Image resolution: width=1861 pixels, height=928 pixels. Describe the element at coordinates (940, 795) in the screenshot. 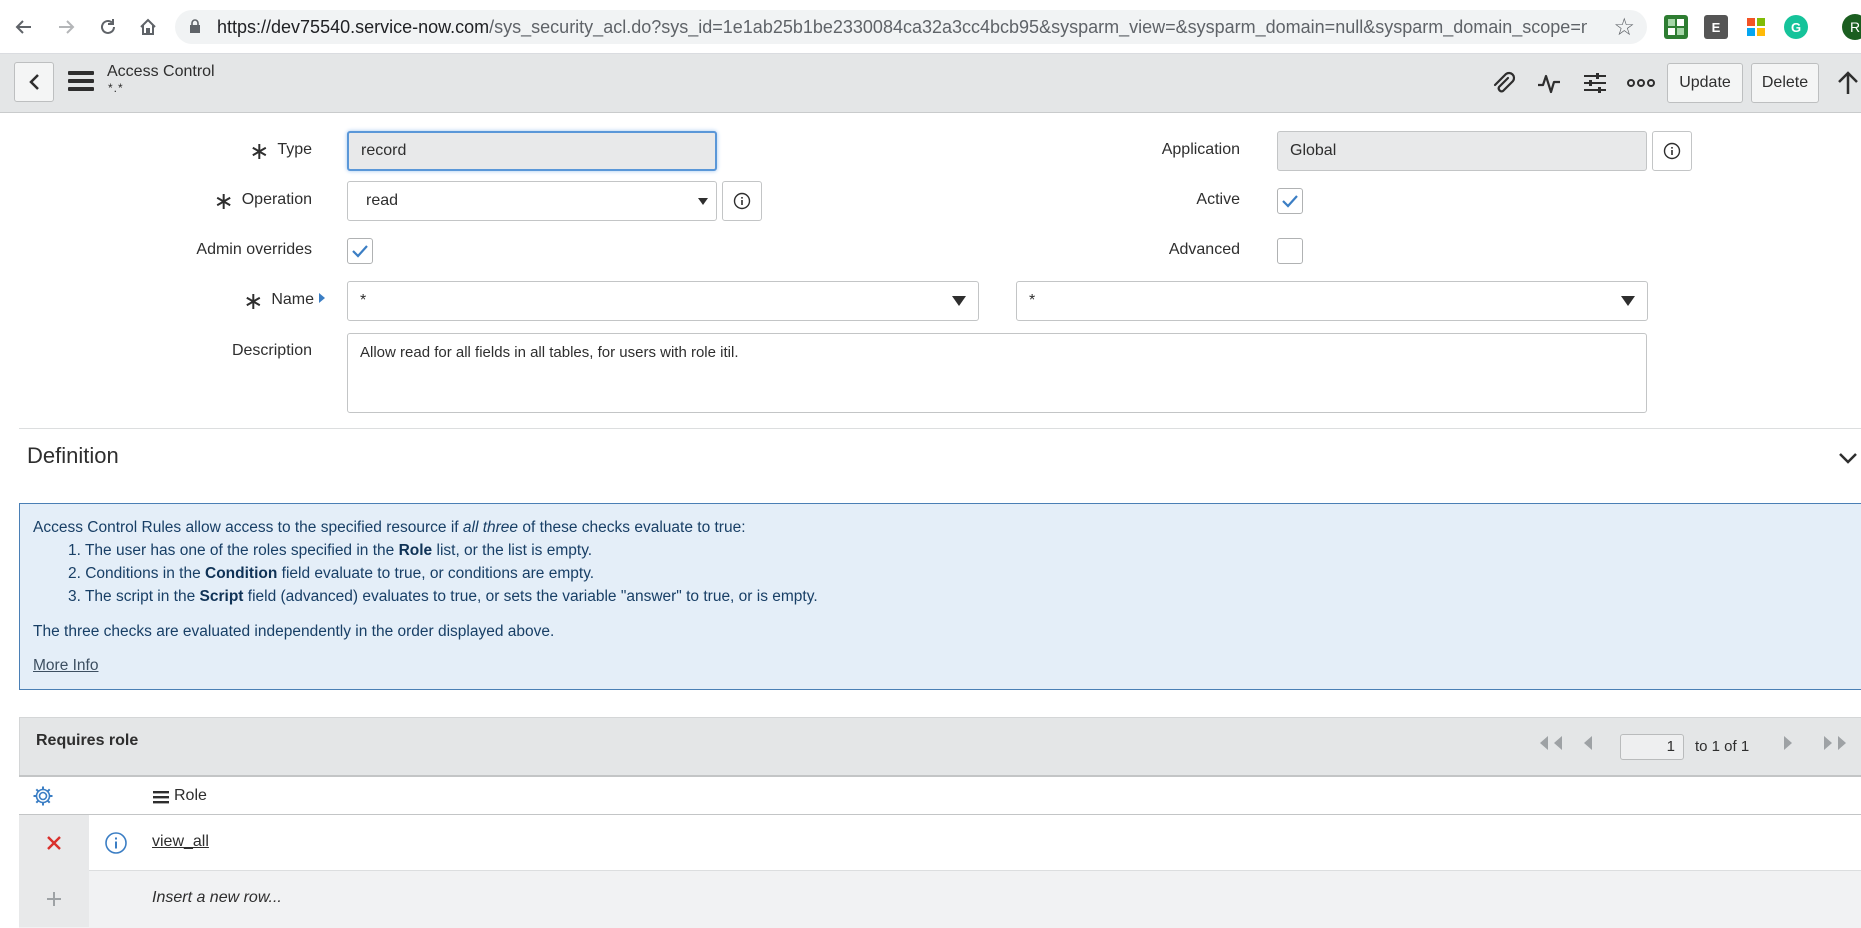

I see `column-header-row: Role` at that location.